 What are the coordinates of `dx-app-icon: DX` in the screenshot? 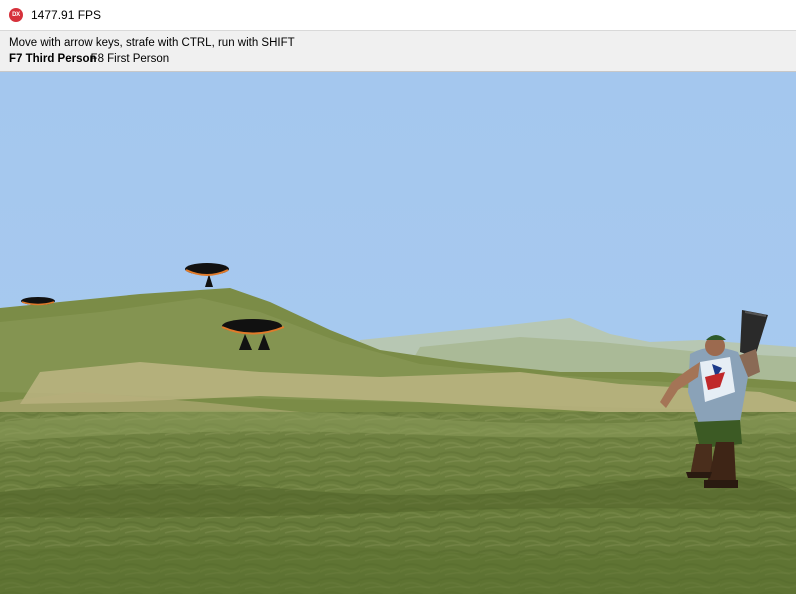 It's located at (16, 15).